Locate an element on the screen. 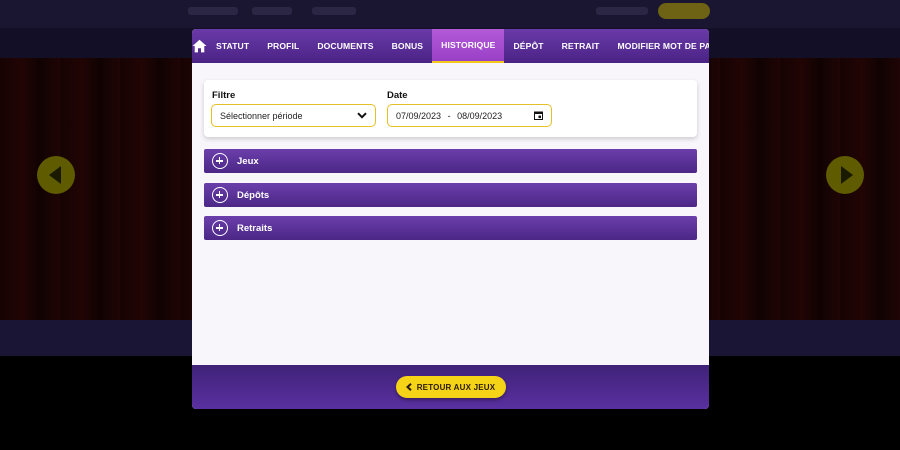  date-label: Date is located at coordinates (397, 95).